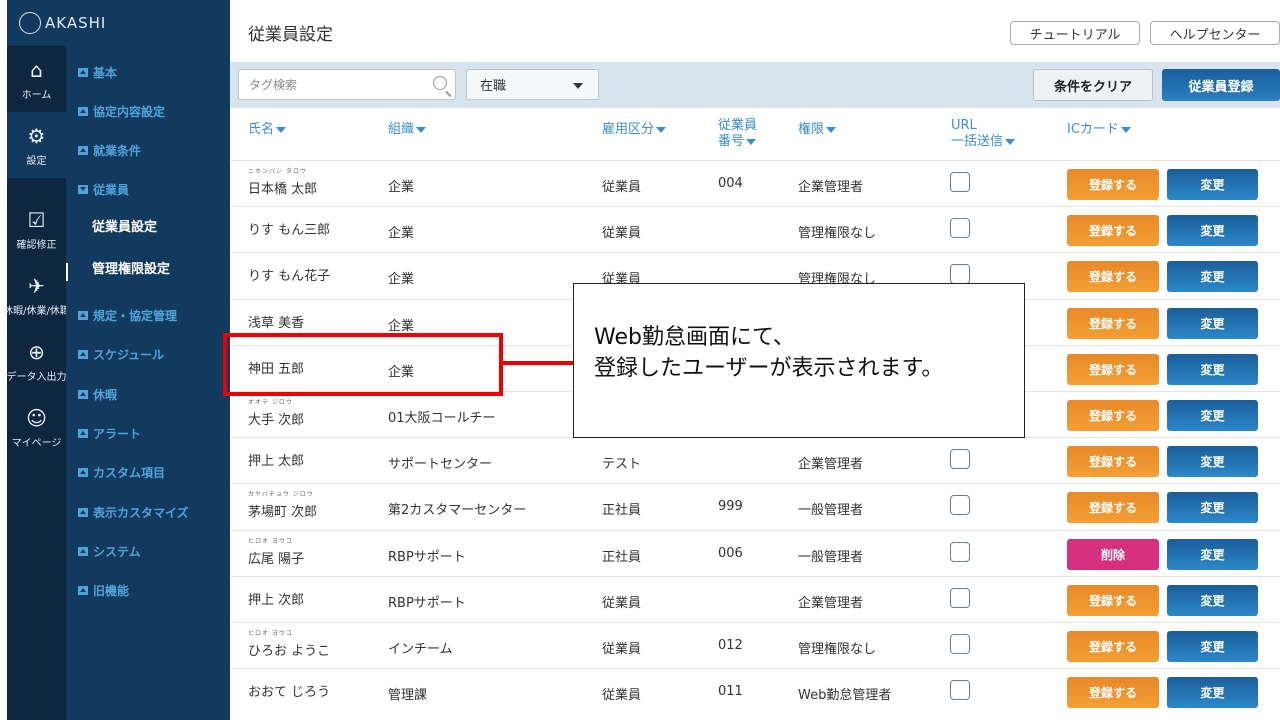 The width and height of the screenshot is (1280, 720). Describe the element at coordinates (36, 427) in the screenshot. I see `rail-item-5: ☺ マイページ` at that location.